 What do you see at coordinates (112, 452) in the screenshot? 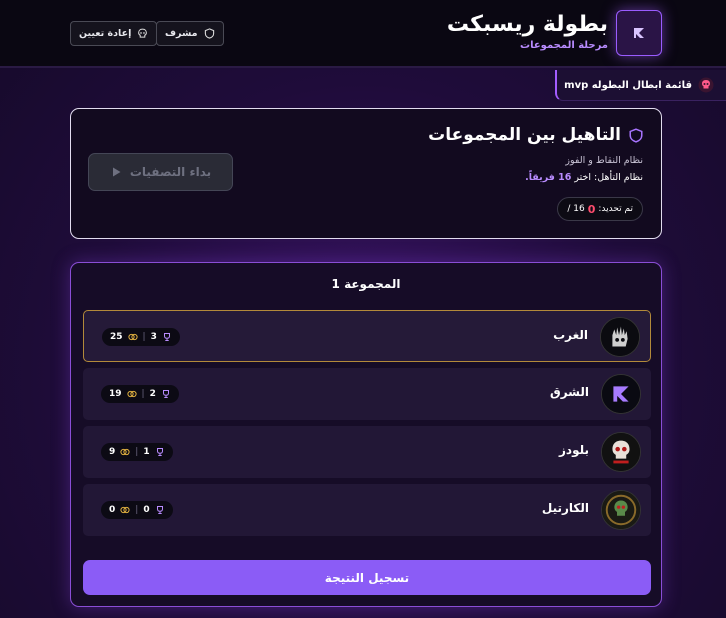
I see `team-points: 9` at bounding box center [112, 452].